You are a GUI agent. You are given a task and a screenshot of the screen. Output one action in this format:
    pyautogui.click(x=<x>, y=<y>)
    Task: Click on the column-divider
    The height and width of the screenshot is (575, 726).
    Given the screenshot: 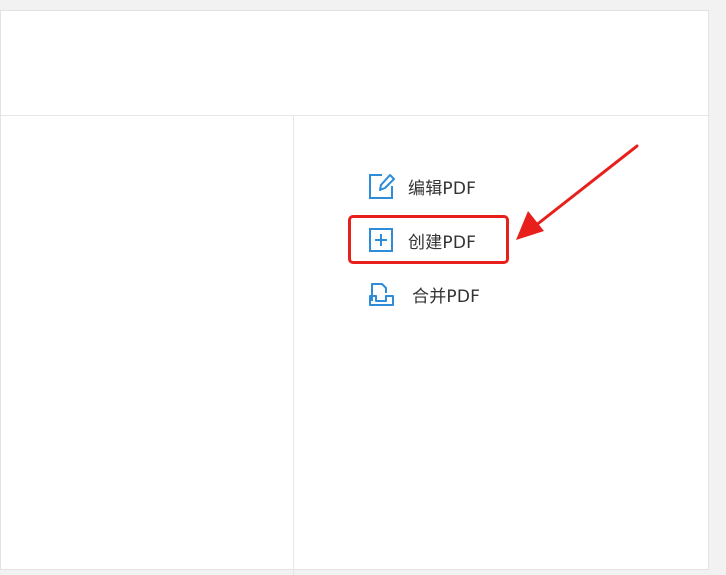 What is the action you would take?
    pyautogui.click(x=293, y=345)
    